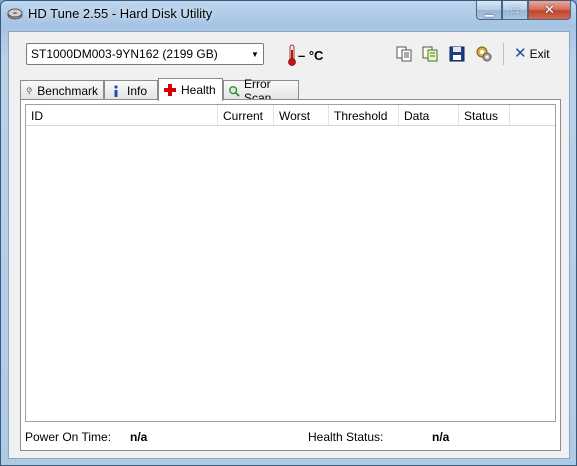 The image size is (577, 466). I want to click on table-header: ID Current Worst Threshold Data Status, so click(290, 115).